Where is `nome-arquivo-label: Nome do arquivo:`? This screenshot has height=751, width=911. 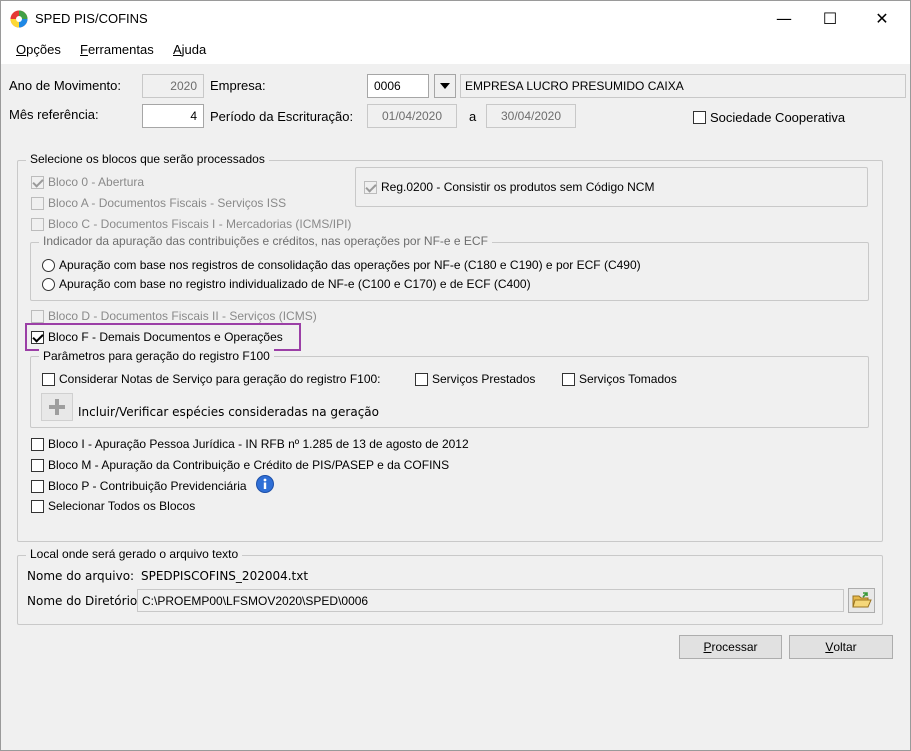
nome-arquivo-label: Nome do arquivo: is located at coordinates (81, 576).